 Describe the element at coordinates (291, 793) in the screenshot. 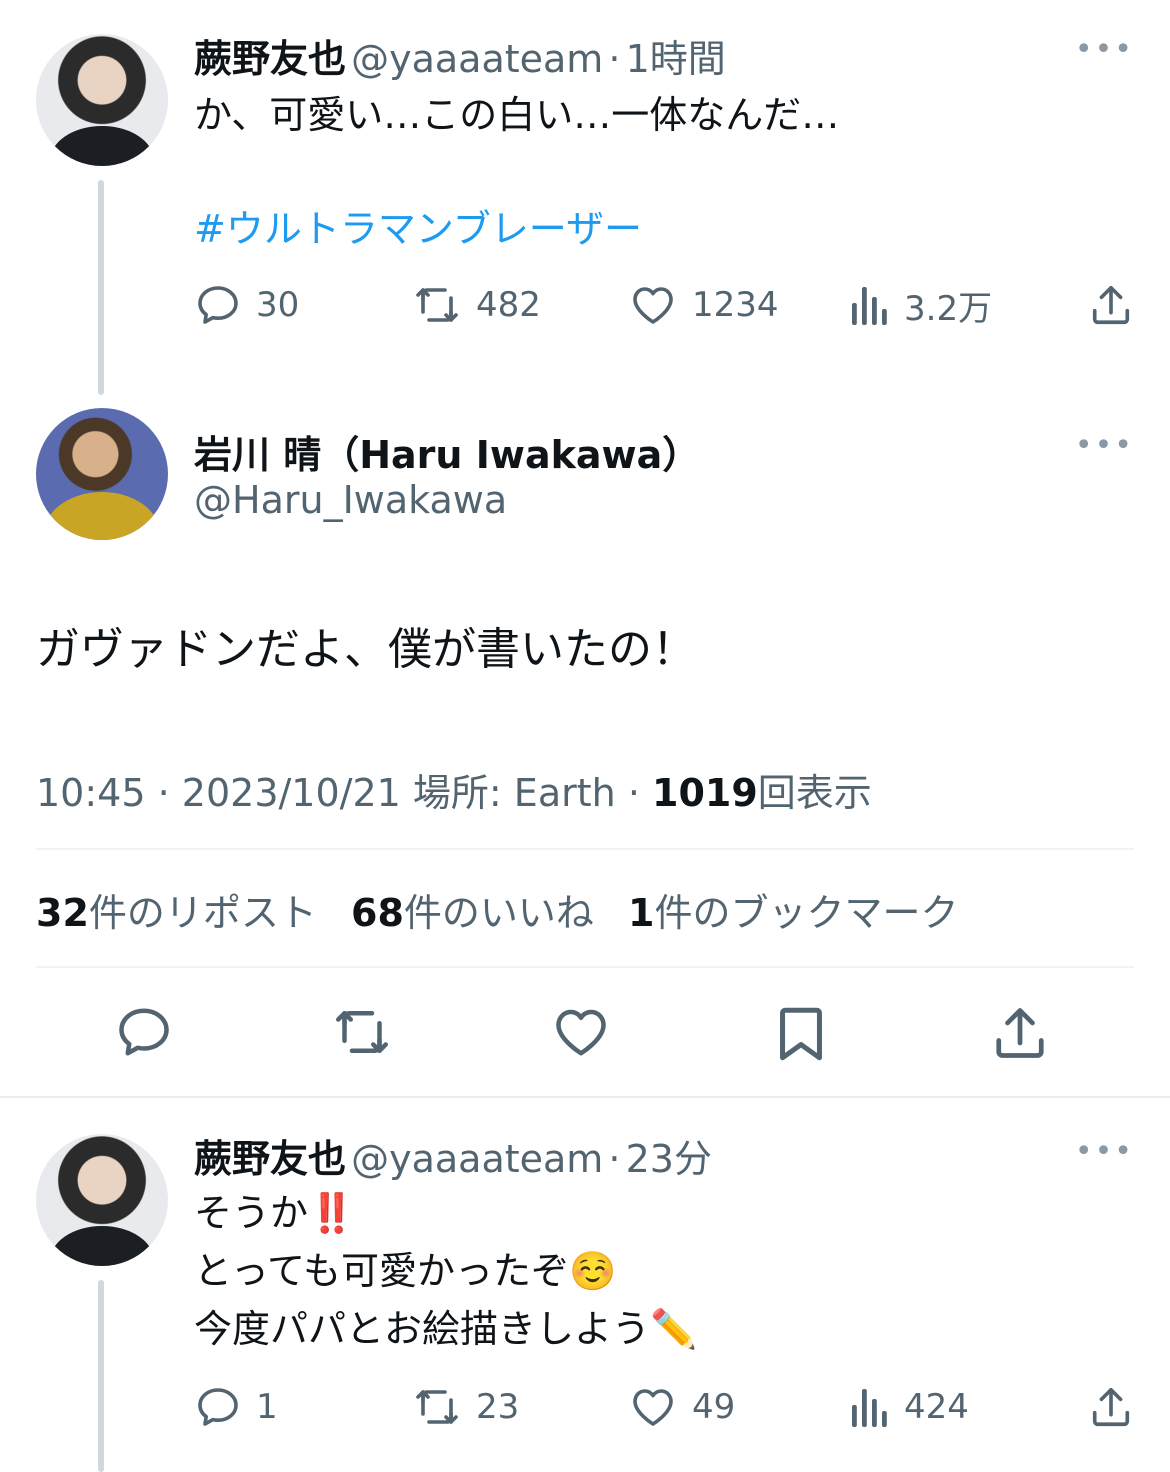

I see `tweet-date: 2023/10/21` at that location.